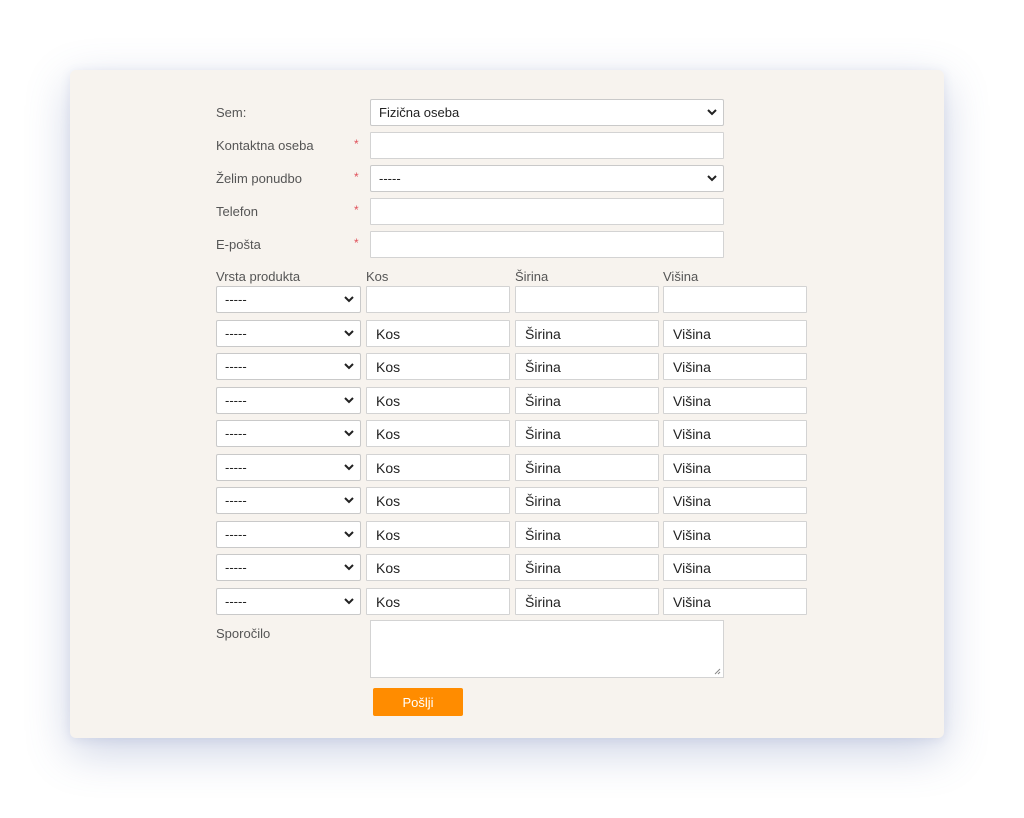 The height and width of the screenshot is (818, 1024). What do you see at coordinates (390, 178) in the screenshot?
I see `zelim-ponudbo-selected-value: -----` at bounding box center [390, 178].